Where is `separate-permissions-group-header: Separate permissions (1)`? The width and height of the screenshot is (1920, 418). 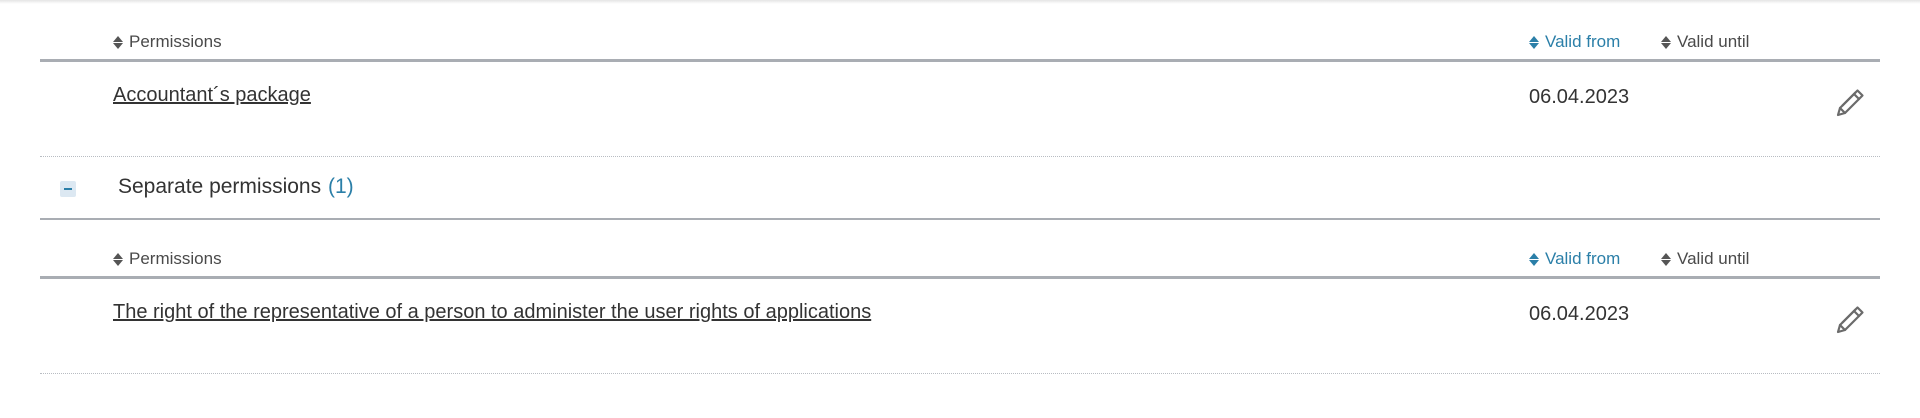 separate-permissions-group-header: Separate permissions (1) is located at coordinates (960, 189).